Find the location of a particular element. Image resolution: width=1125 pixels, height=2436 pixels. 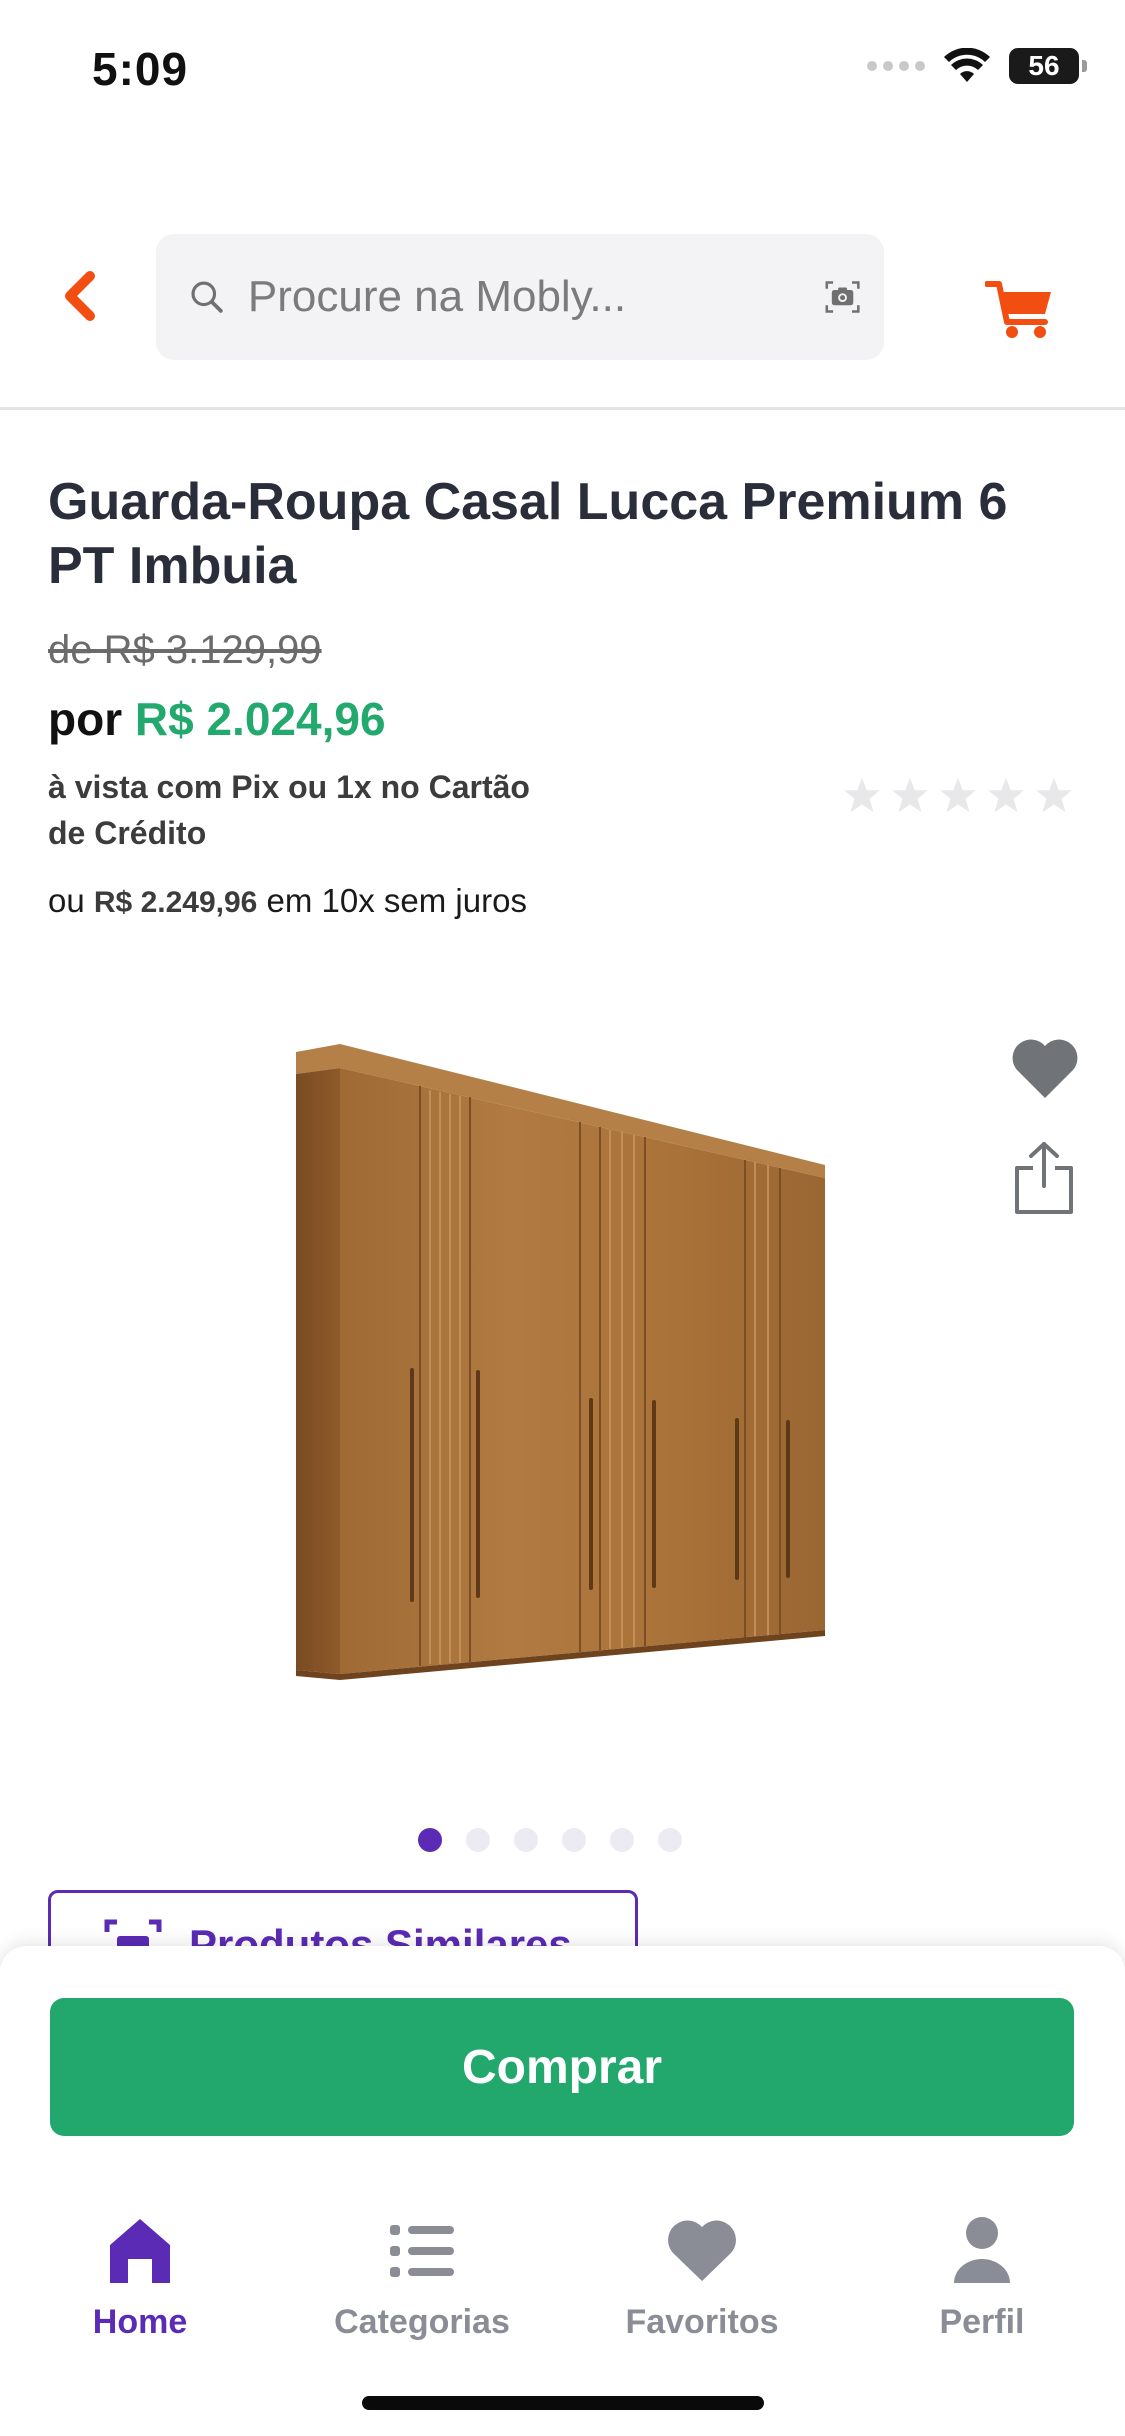

current-price-row: por R$ 2.024,96 is located at coordinates (217, 719).